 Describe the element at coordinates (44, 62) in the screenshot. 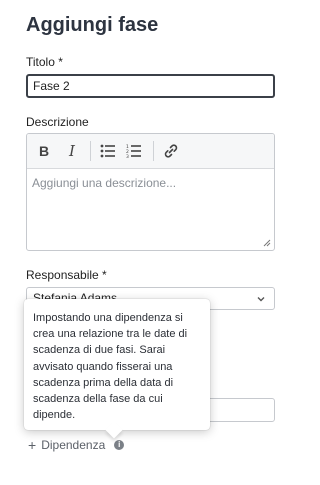

I see `title-label: Titolo *` at that location.